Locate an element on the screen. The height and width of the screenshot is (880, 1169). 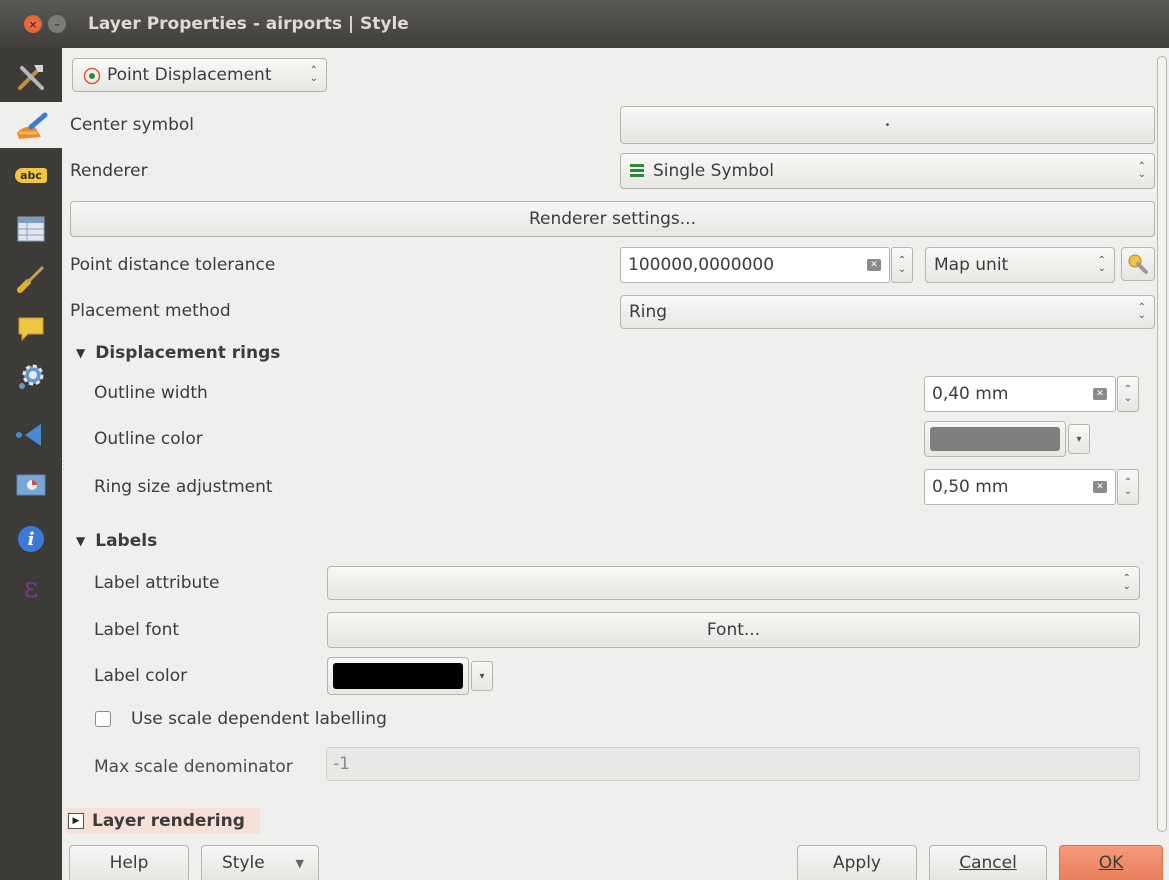
tolerance-unit-value: Map unit is located at coordinates (971, 265).